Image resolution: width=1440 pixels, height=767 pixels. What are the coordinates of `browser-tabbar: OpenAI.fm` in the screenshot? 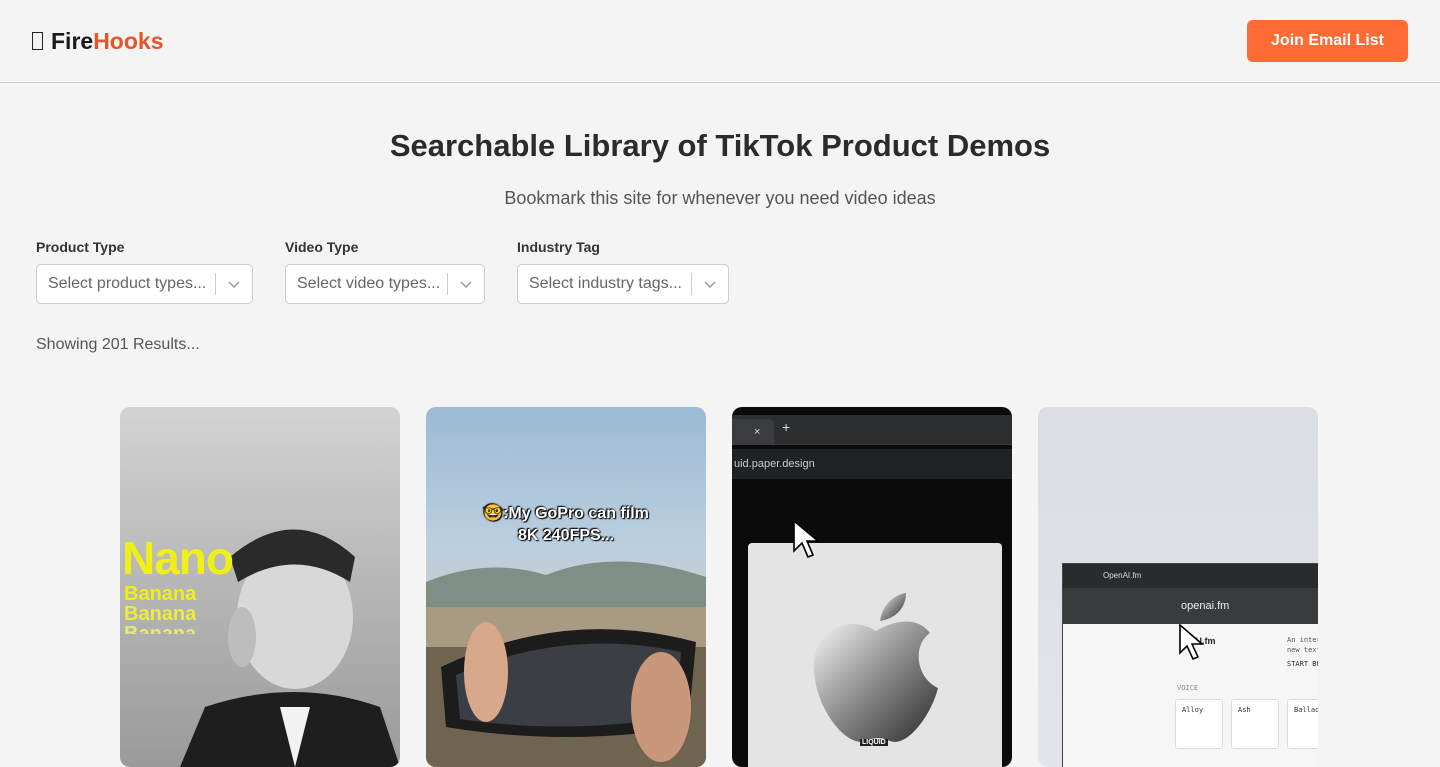 It's located at (1190, 576).